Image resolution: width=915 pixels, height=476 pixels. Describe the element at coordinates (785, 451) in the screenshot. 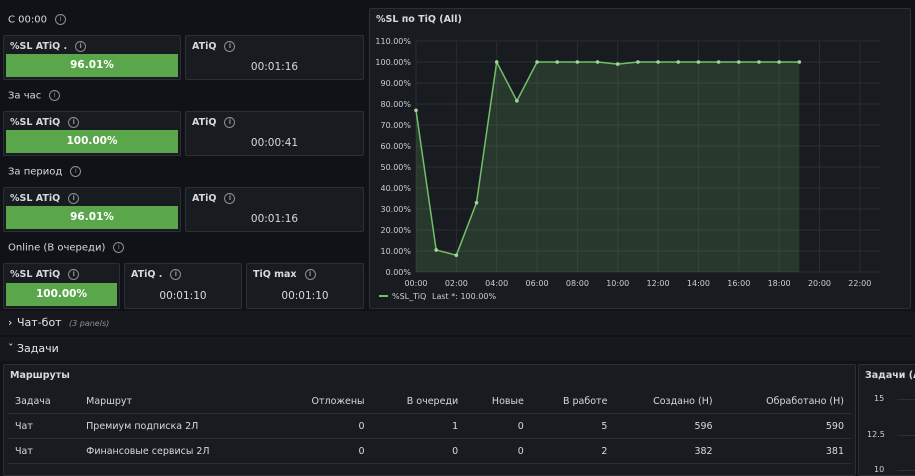

I see `table-cell: 381` at that location.